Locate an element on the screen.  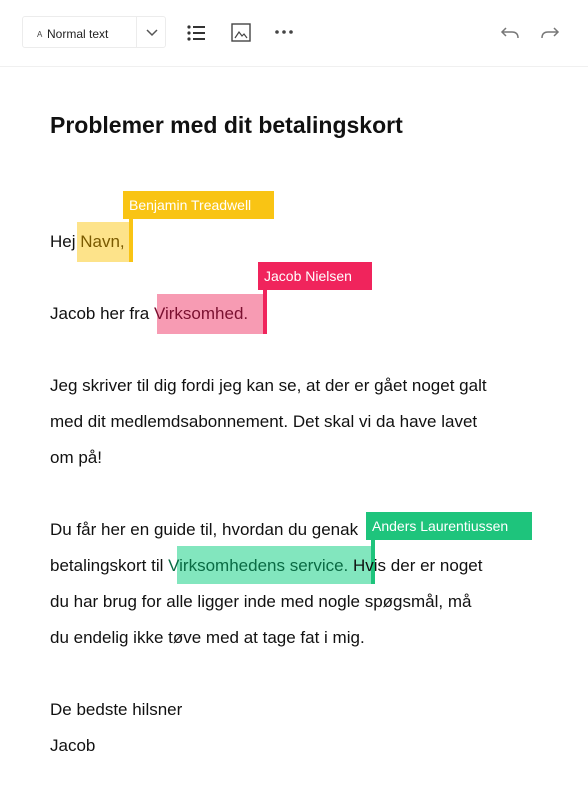
text-style-prefix: A is located at coordinates (40, 34).